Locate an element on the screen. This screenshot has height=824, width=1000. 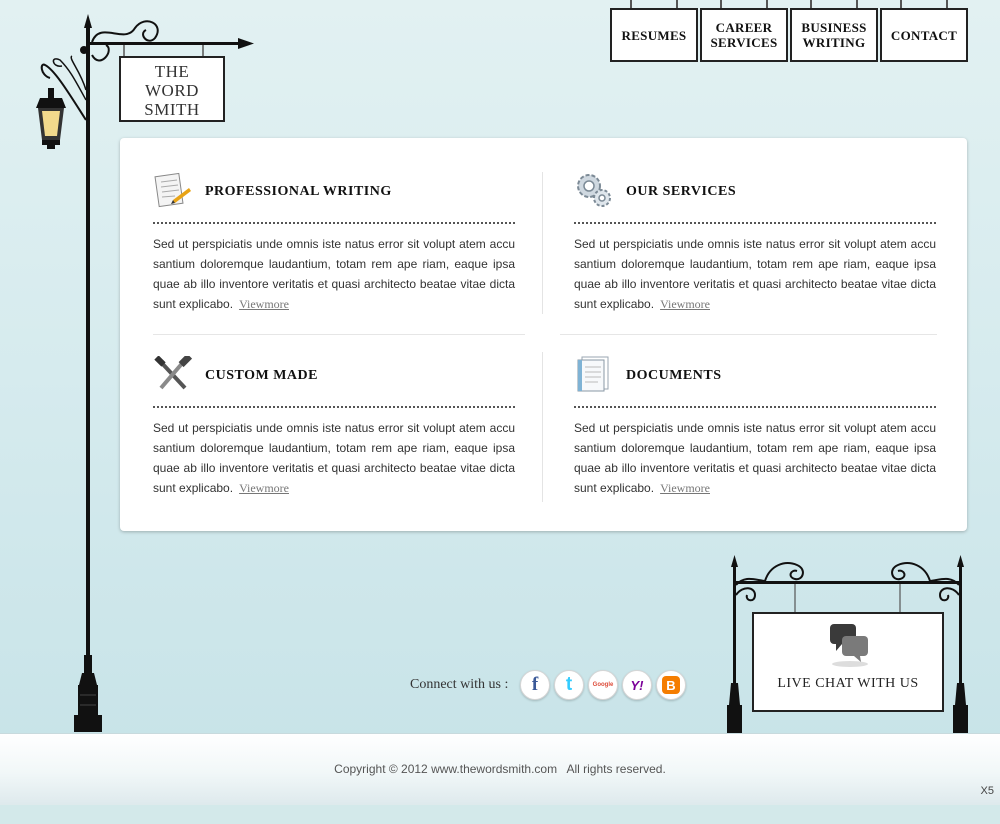
footer-bottom-band is located at coordinates (500, 814).